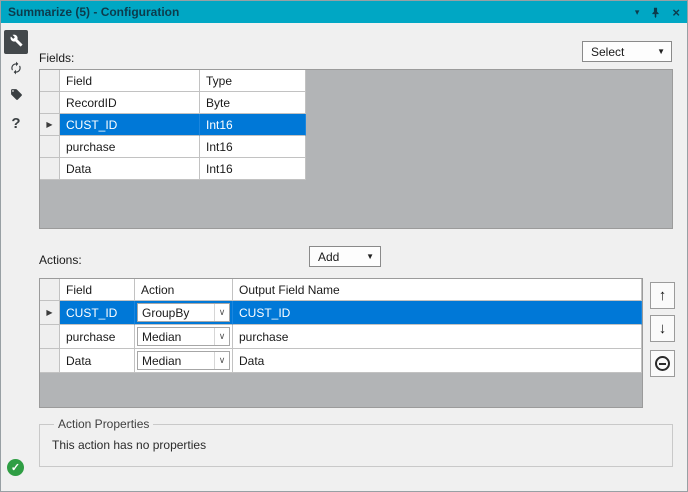 The height and width of the screenshot is (492, 688). Describe the element at coordinates (627, 51) in the screenshot. I see `select-dropdown-button: Select ▼` at that location.